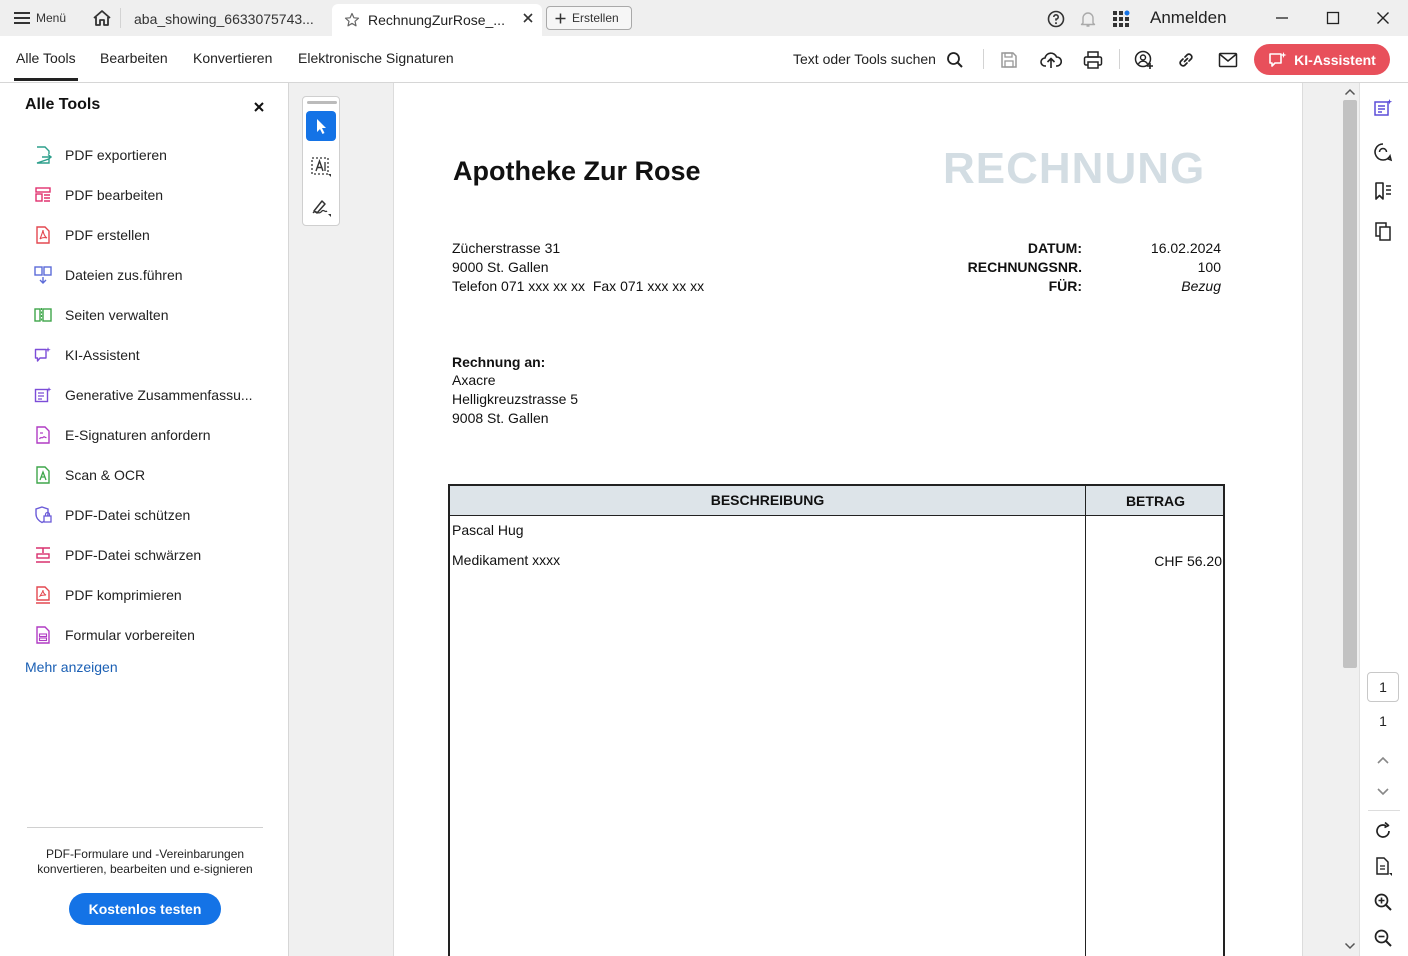 Image resolution: width=1408 pixels, height=956 pixels. Describe the element at coordinates (117, 555) in the screenshot. I see `tool-redact-pdf: PDF-Datei schwärzen` at that location.